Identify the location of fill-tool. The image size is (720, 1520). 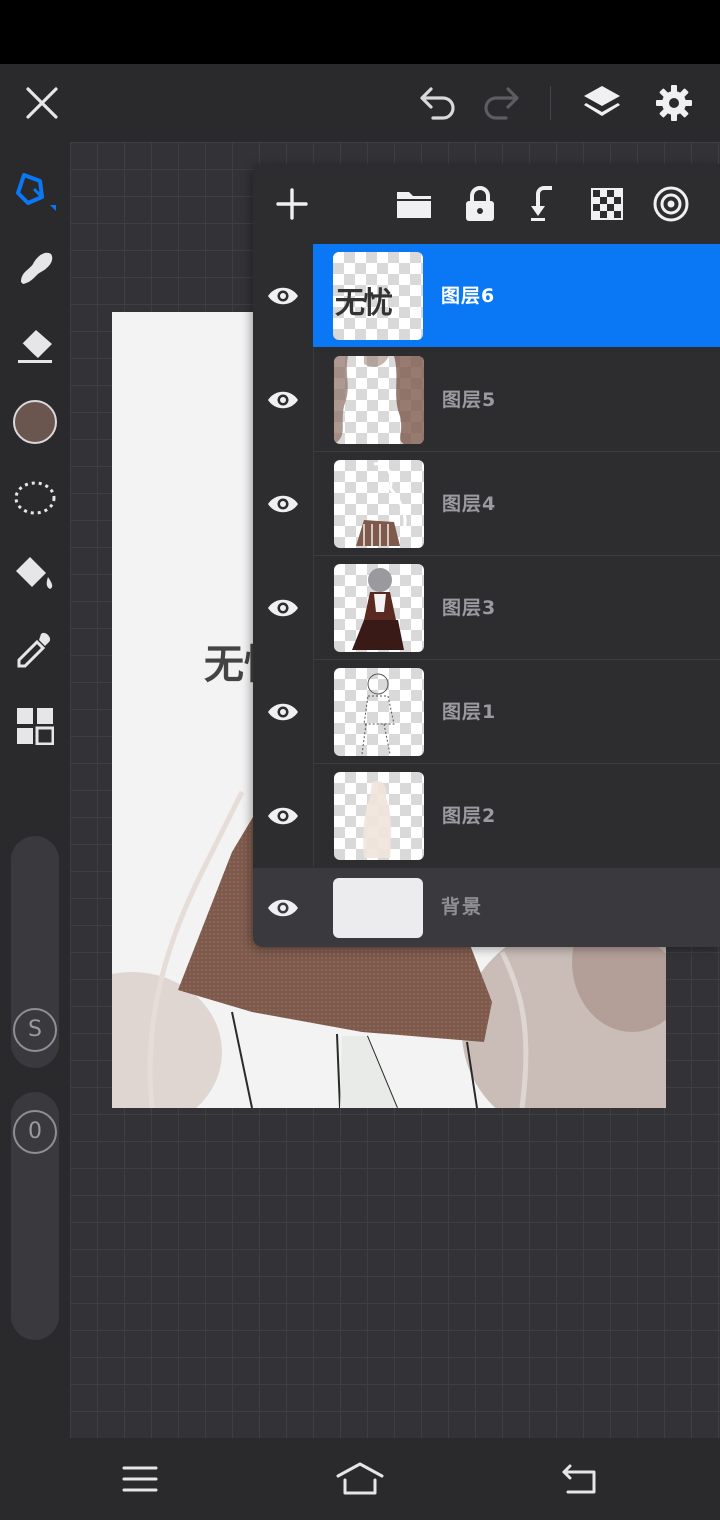
(35, 574).